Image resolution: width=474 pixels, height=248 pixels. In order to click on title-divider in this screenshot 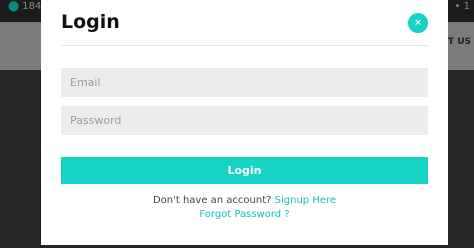, I will do `click(244, 45)`.